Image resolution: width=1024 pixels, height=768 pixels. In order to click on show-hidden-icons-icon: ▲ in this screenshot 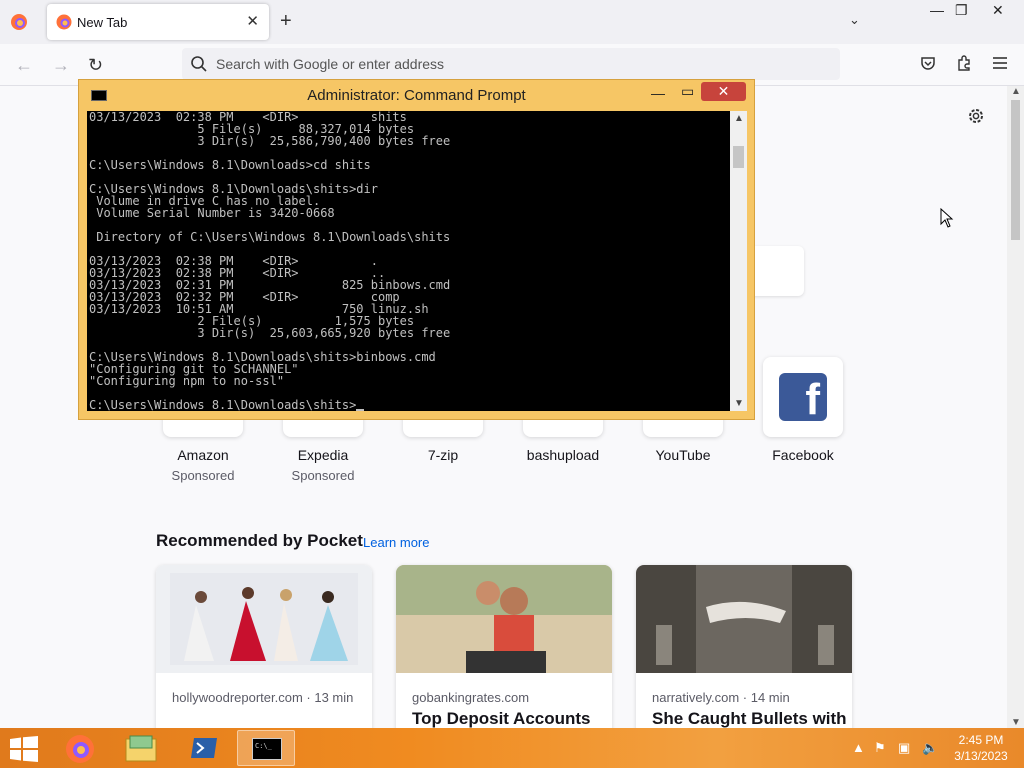, I will do `click(858, 747)`.